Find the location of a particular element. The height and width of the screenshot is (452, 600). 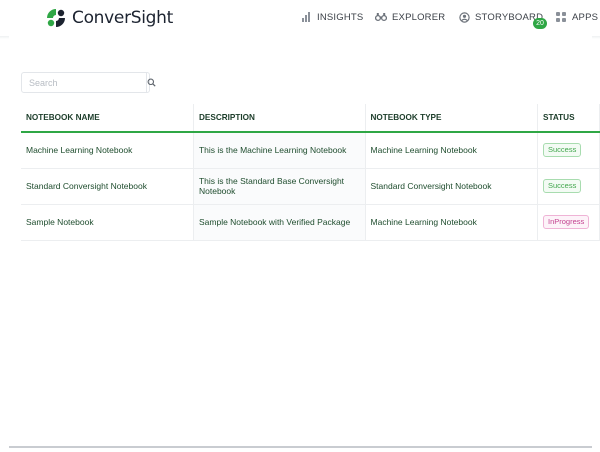

brand-name: ConverSight is located at coordinates (122, 18).